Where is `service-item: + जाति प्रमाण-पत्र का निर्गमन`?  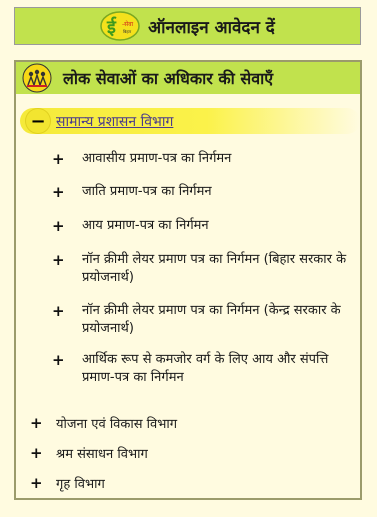
service-item: + जाति प्रमाण-पत्र का निर्गमन is located at coordinates (202, 192).